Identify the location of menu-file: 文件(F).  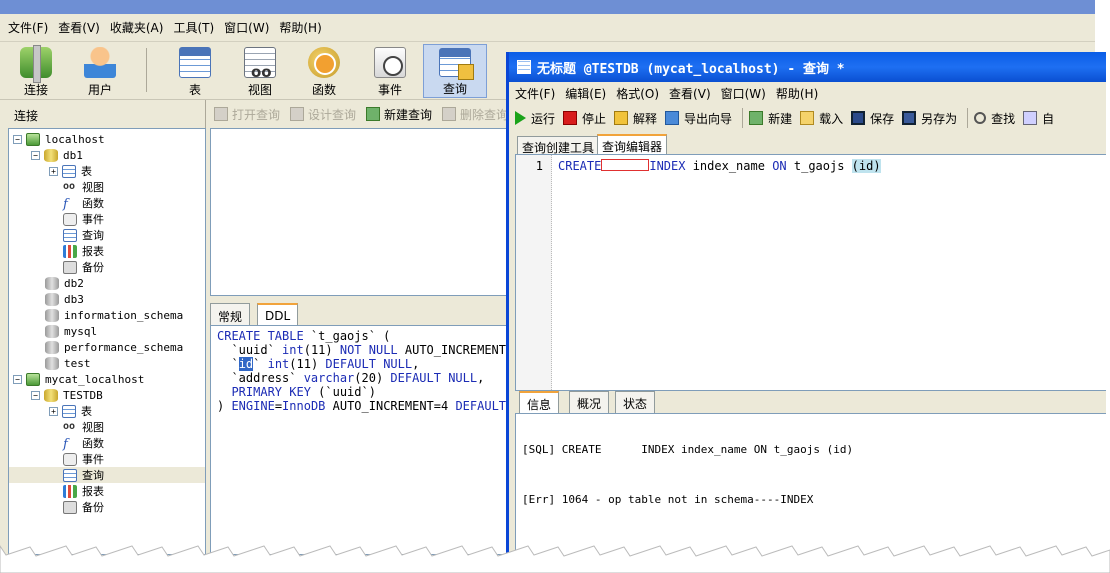
(28, 27).